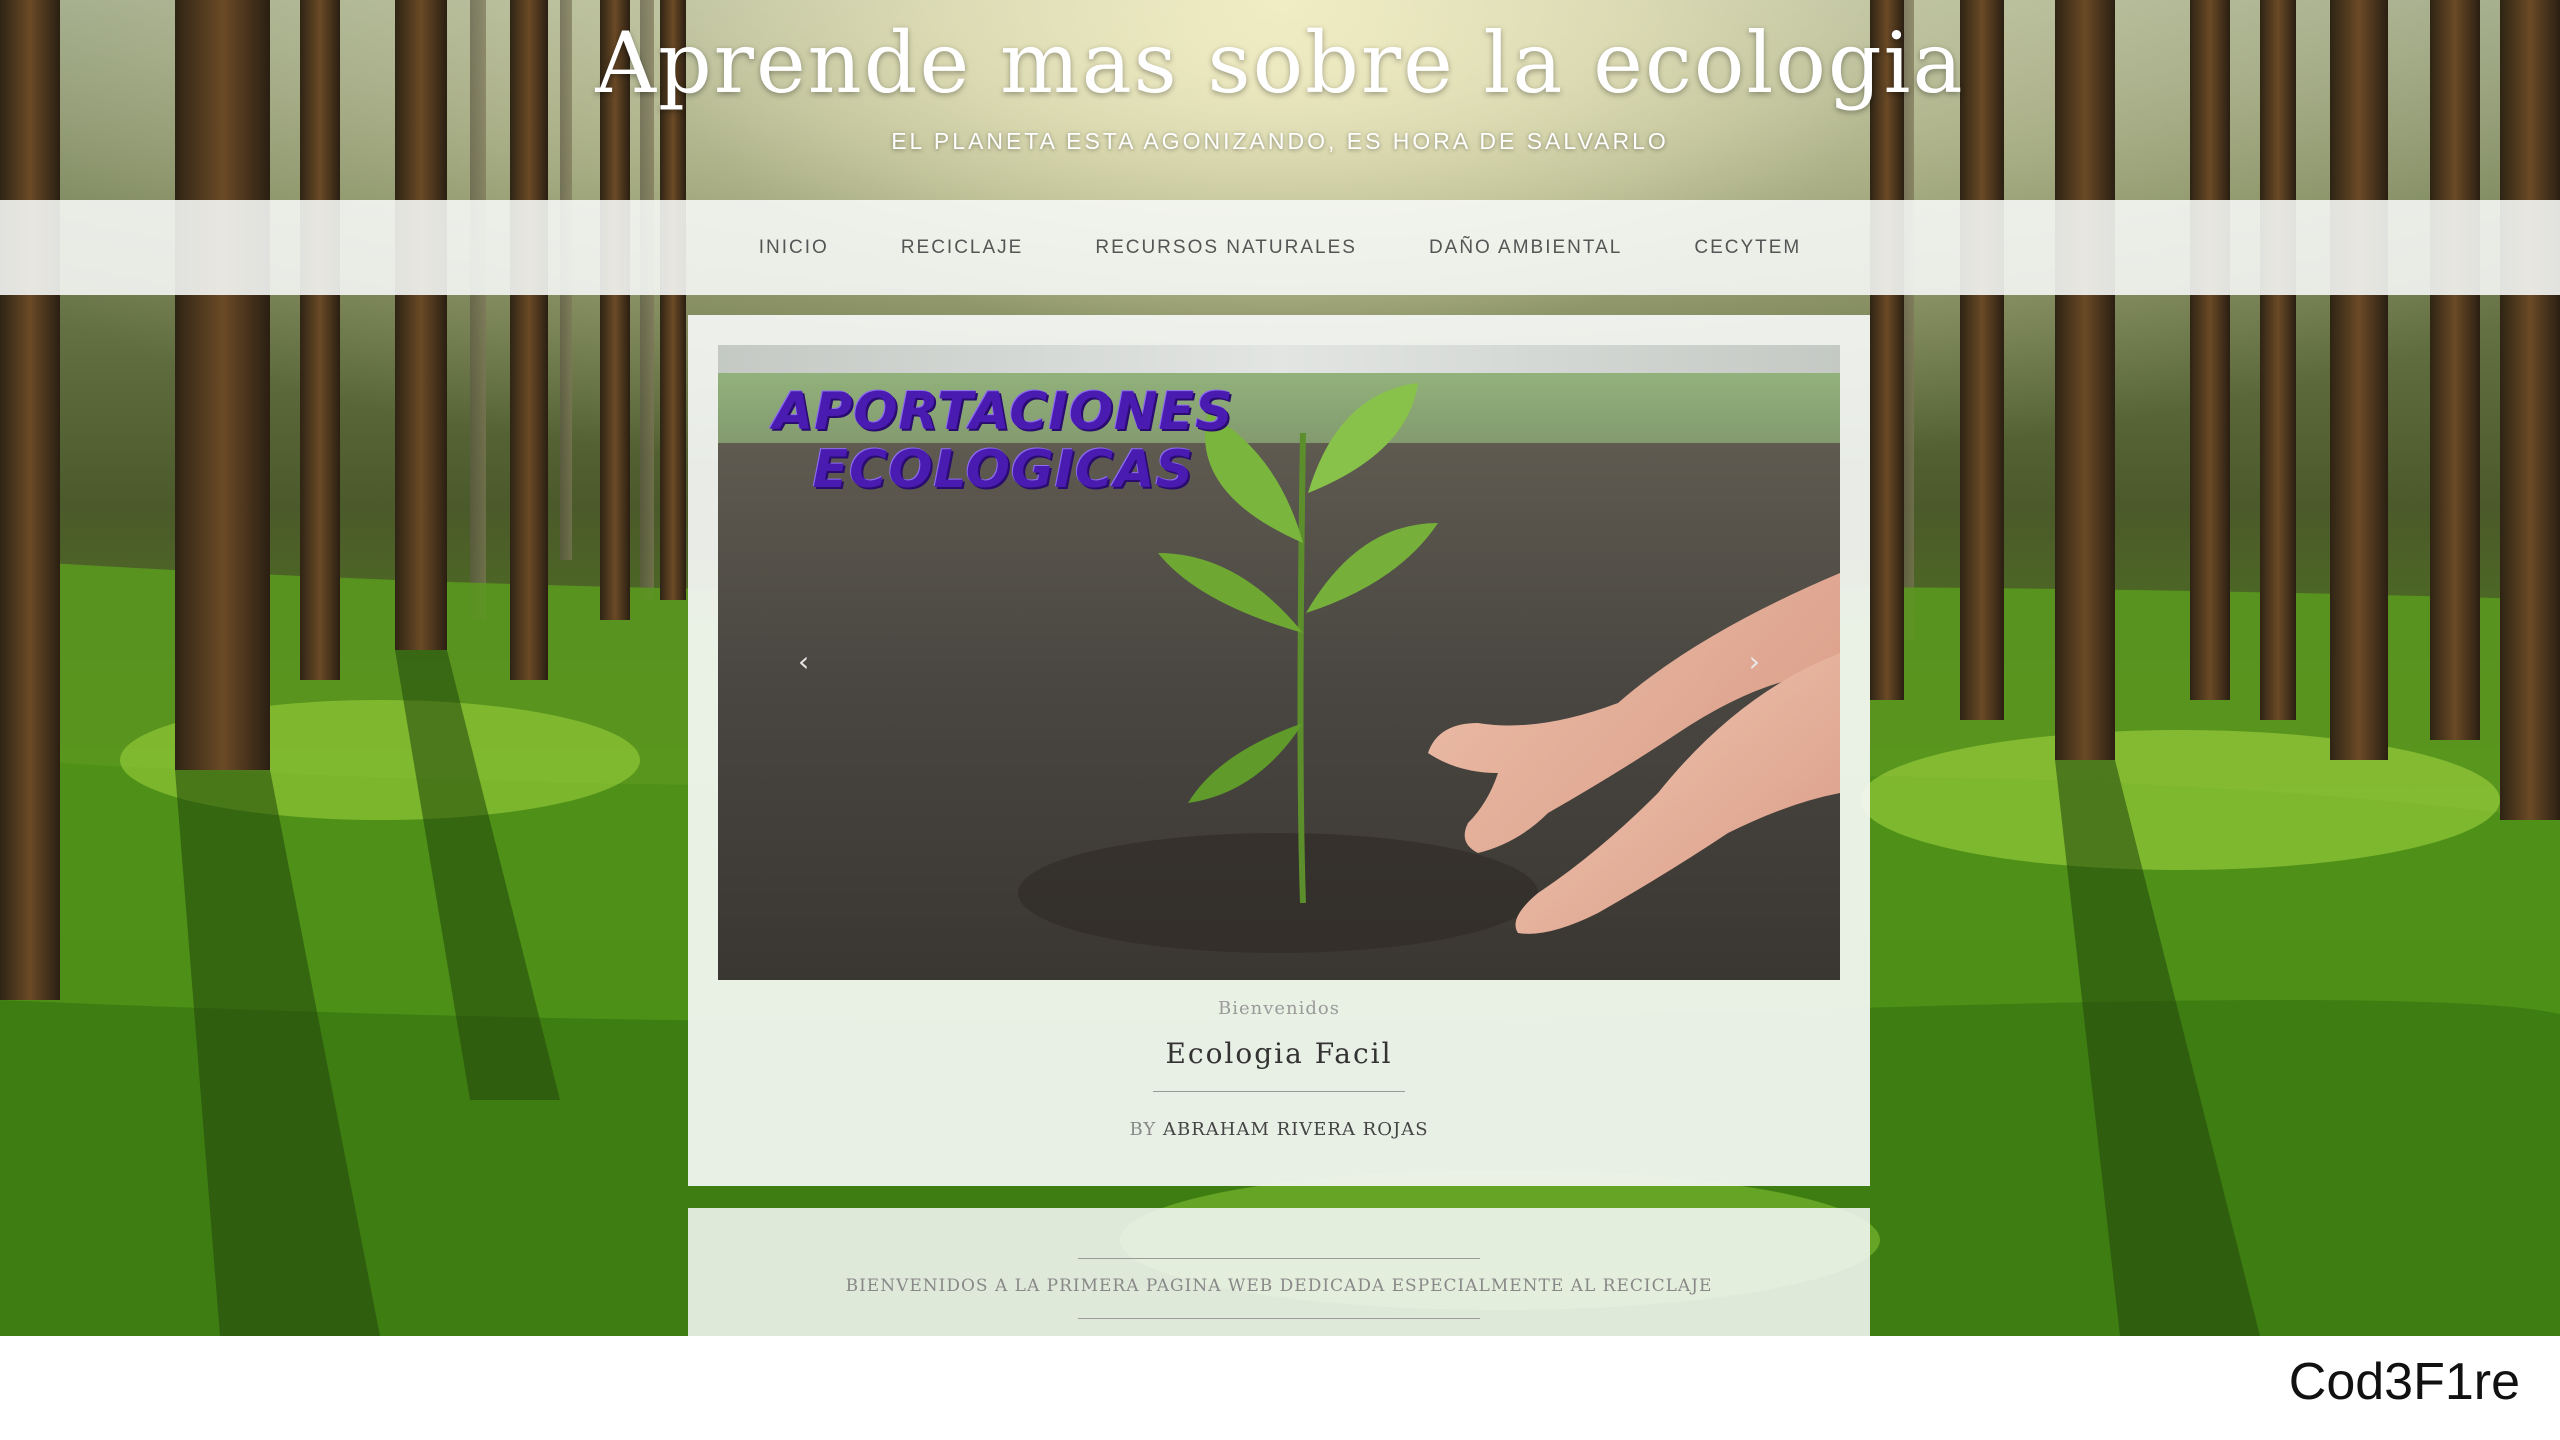  I want to click on widget-top-divider, so click(1279, 1258).